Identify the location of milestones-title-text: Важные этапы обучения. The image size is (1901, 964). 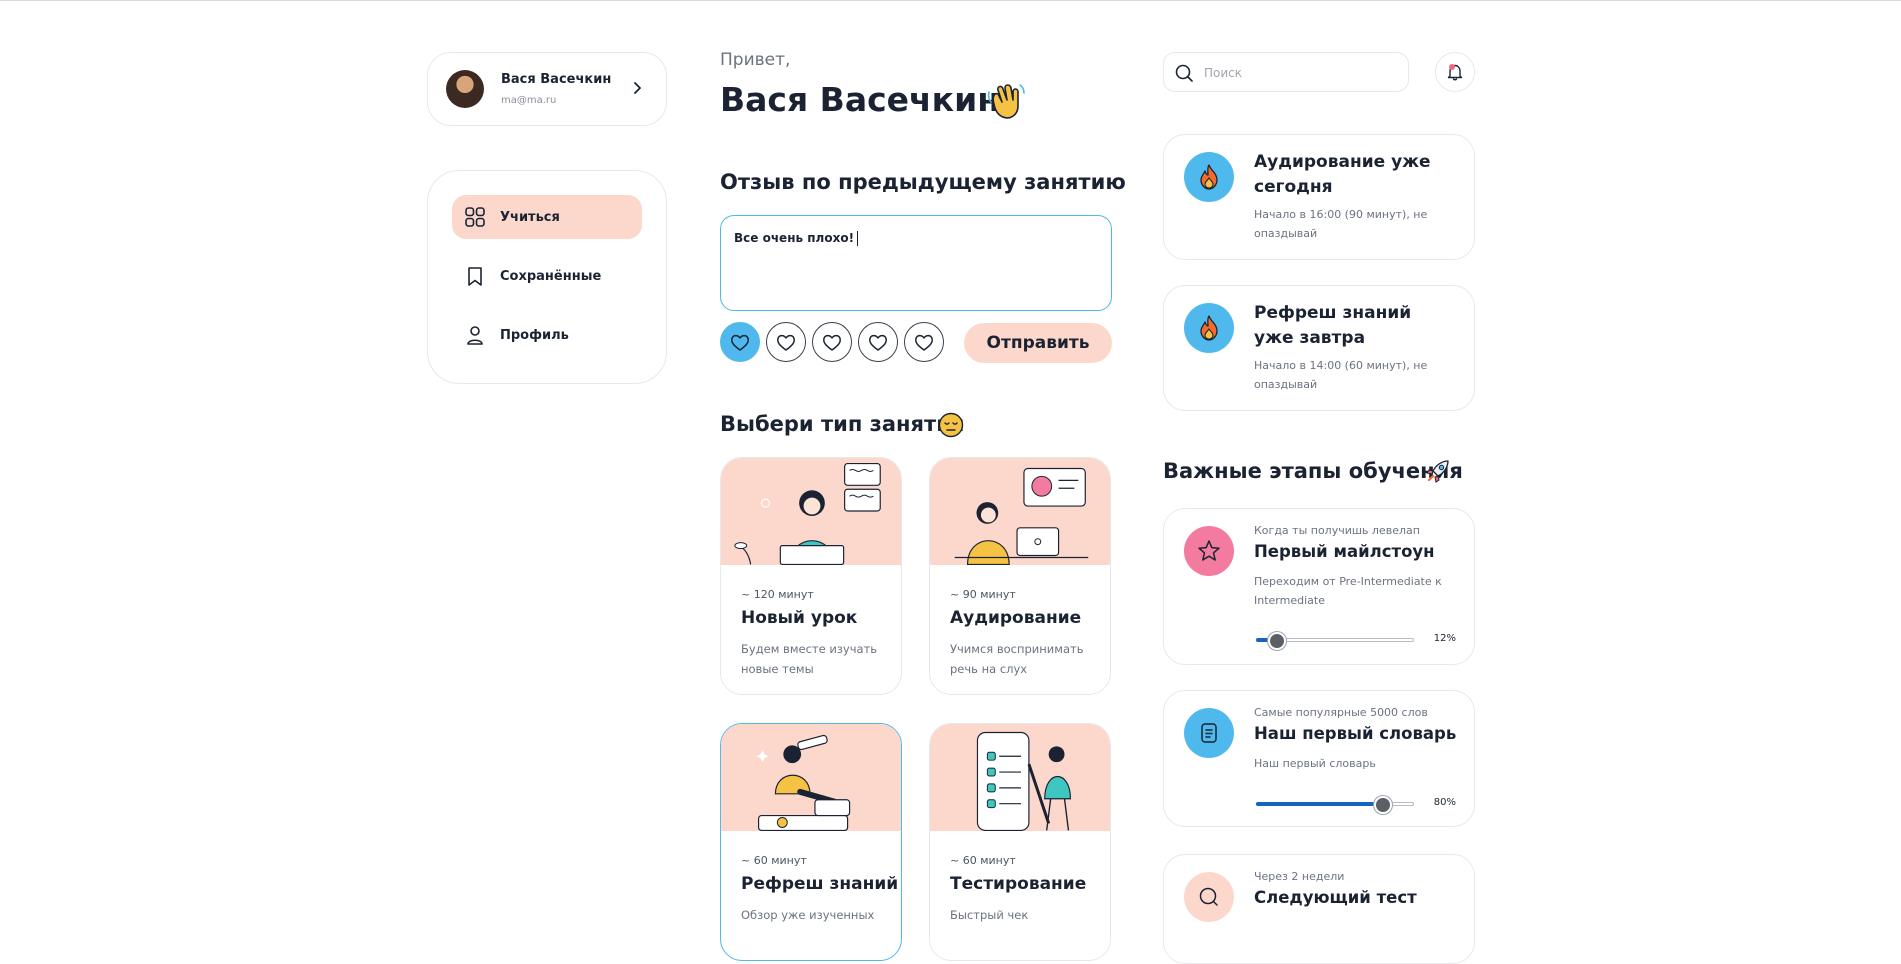
(1313, 471).